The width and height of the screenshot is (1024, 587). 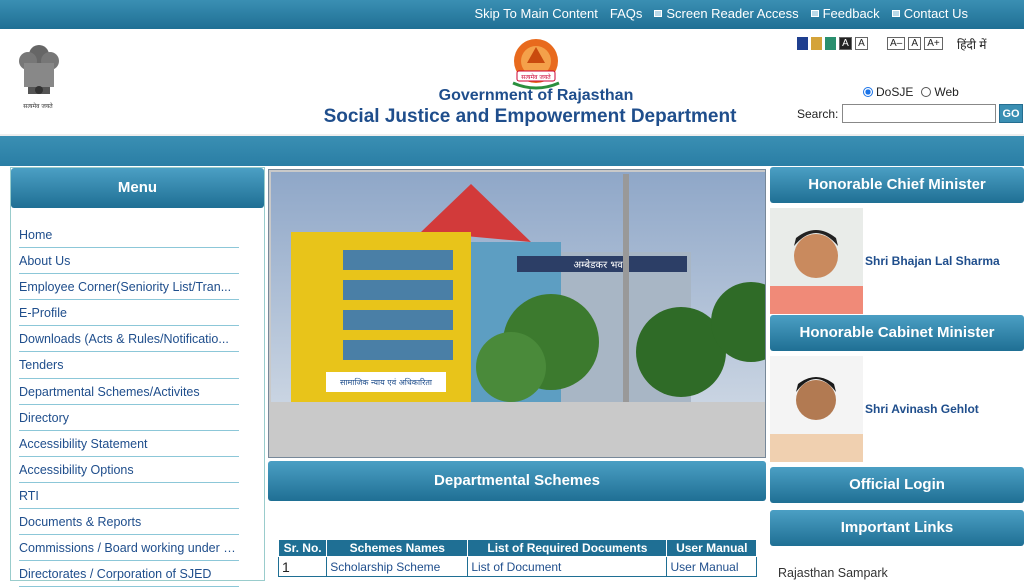 What do you see at coordinates (935, 13) in the screenshot?
I see `top-link-label: Contact Us` at bounding box center [935, 13].